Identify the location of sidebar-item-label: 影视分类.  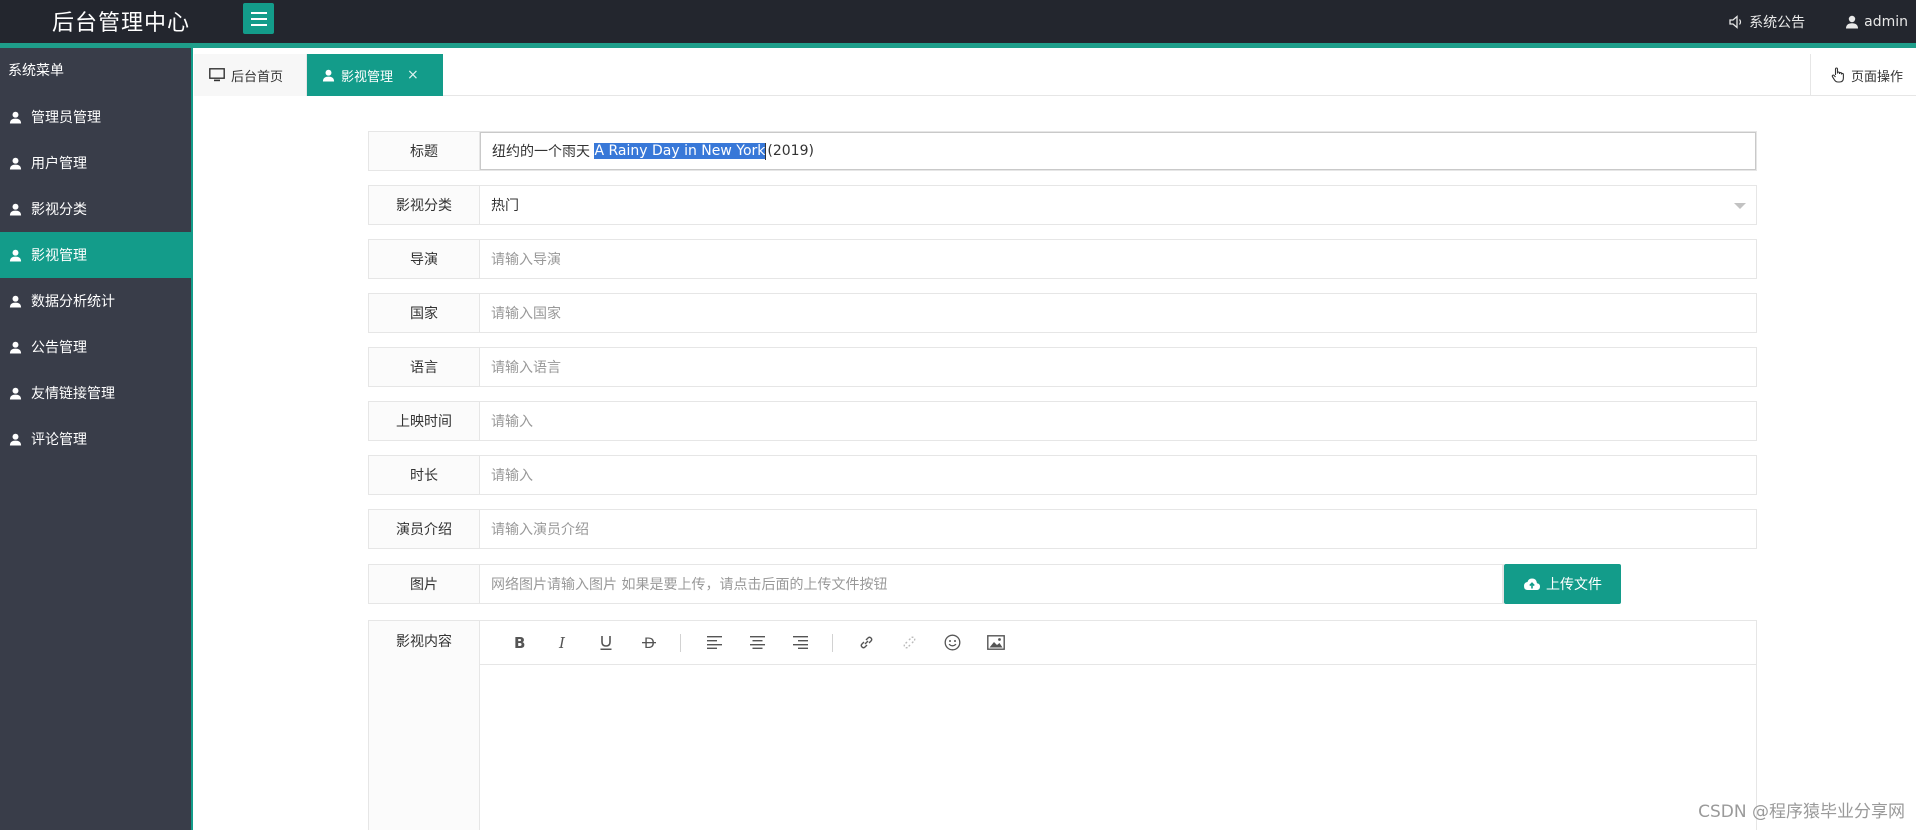
(59, 210).